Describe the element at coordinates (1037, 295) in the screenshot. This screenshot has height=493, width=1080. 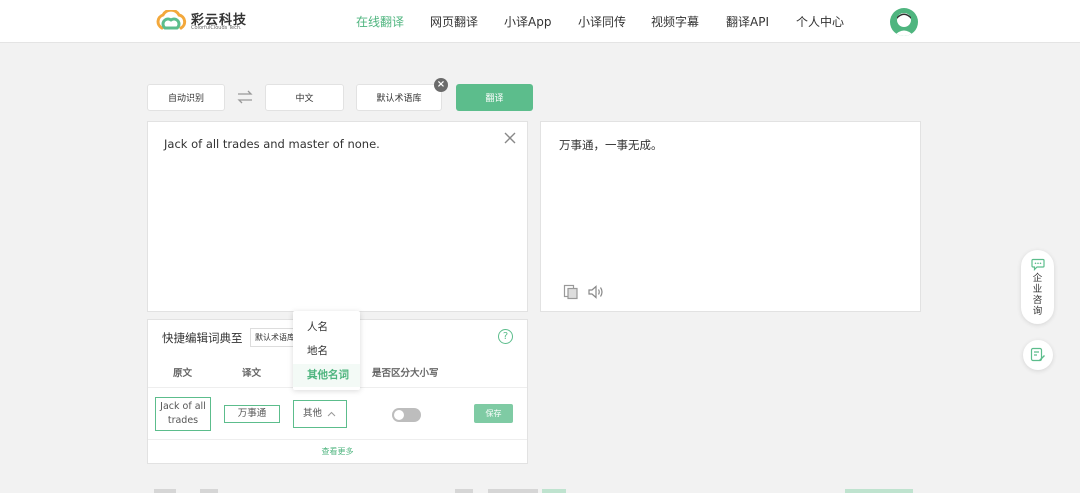
I see `enterprise-consult-label: 企业咨询` at that location.